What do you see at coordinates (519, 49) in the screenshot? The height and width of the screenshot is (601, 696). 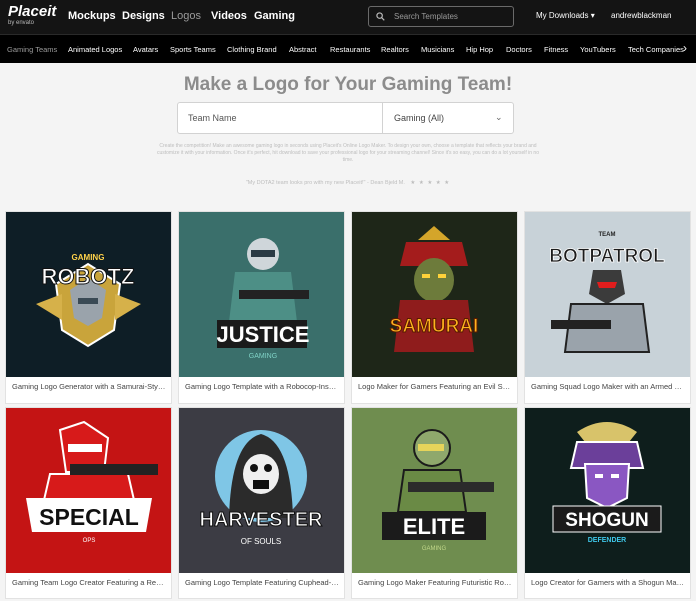 I see `subnav-doctors: Doctors` at bounding box center [519, 49].